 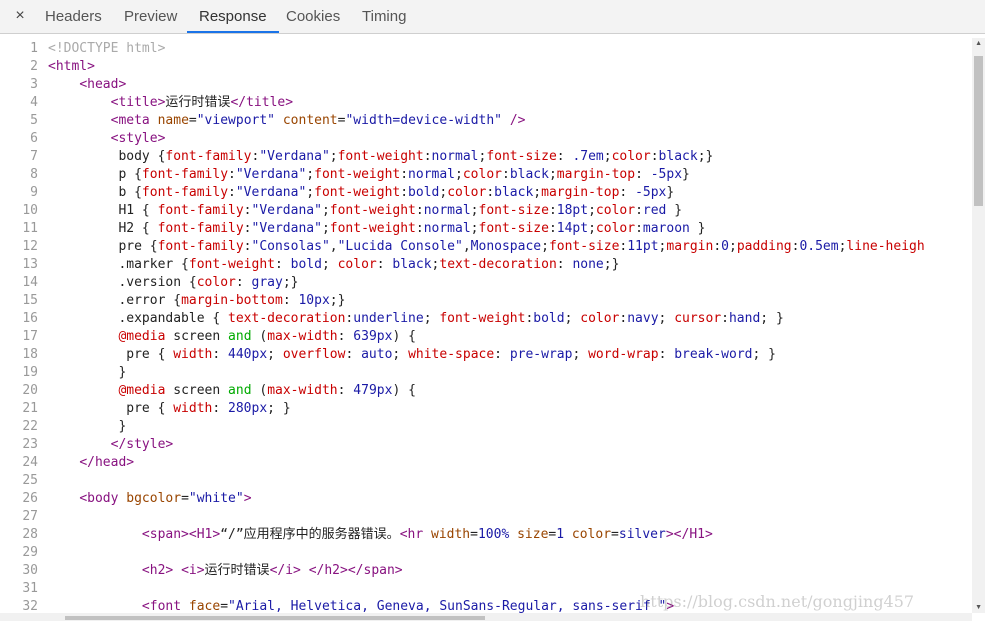 What do you see at coordinates (232, 300) in the screenshot?
I see `code-token: margin-bottom` at bounding box center [232, 300].